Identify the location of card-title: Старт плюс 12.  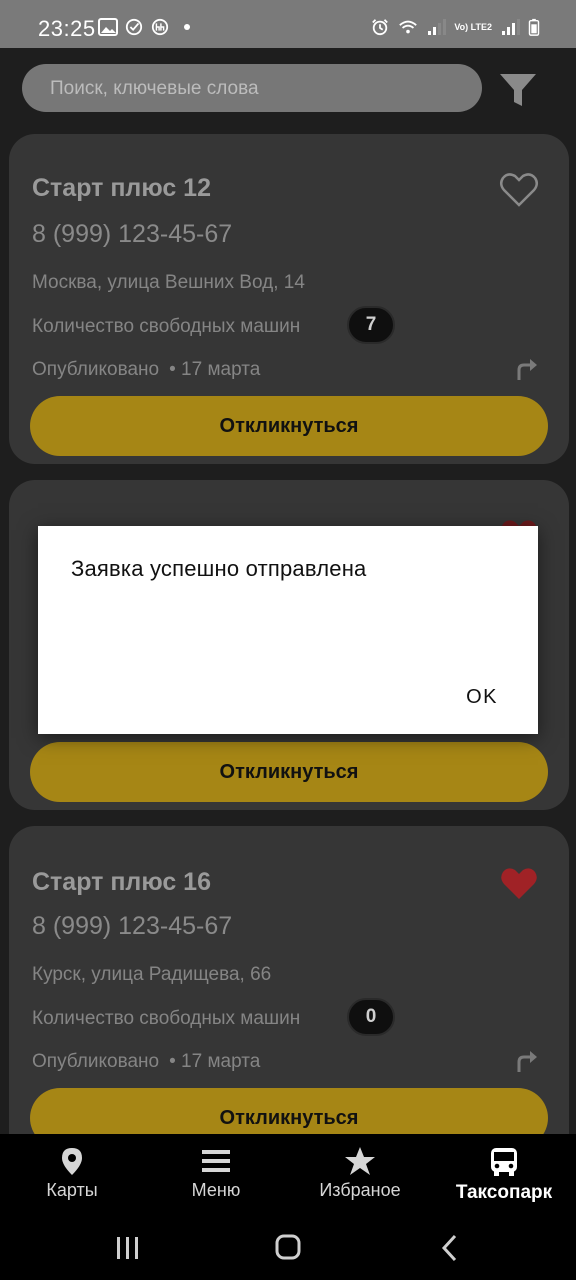
(121, 188).